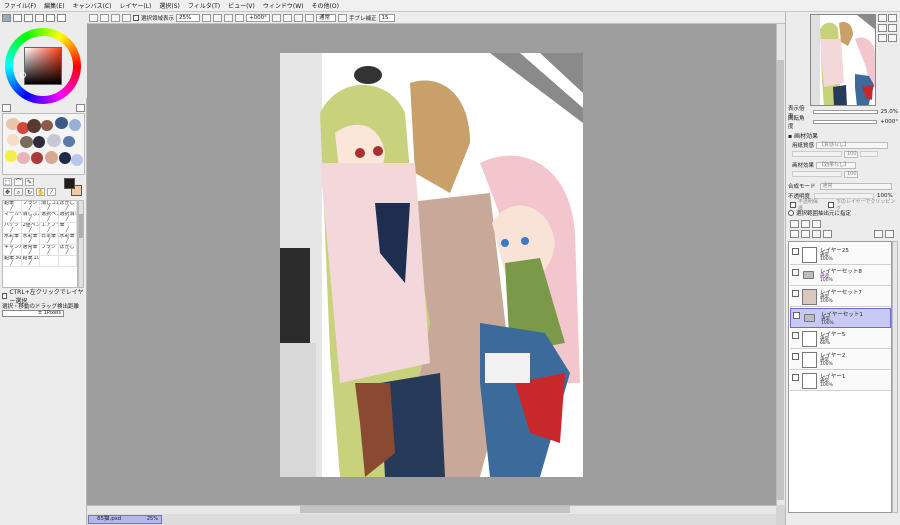  Describe the element at coordinates (855, 186) in the screenshot. I see `blend-mode-select: 通常` at that location.